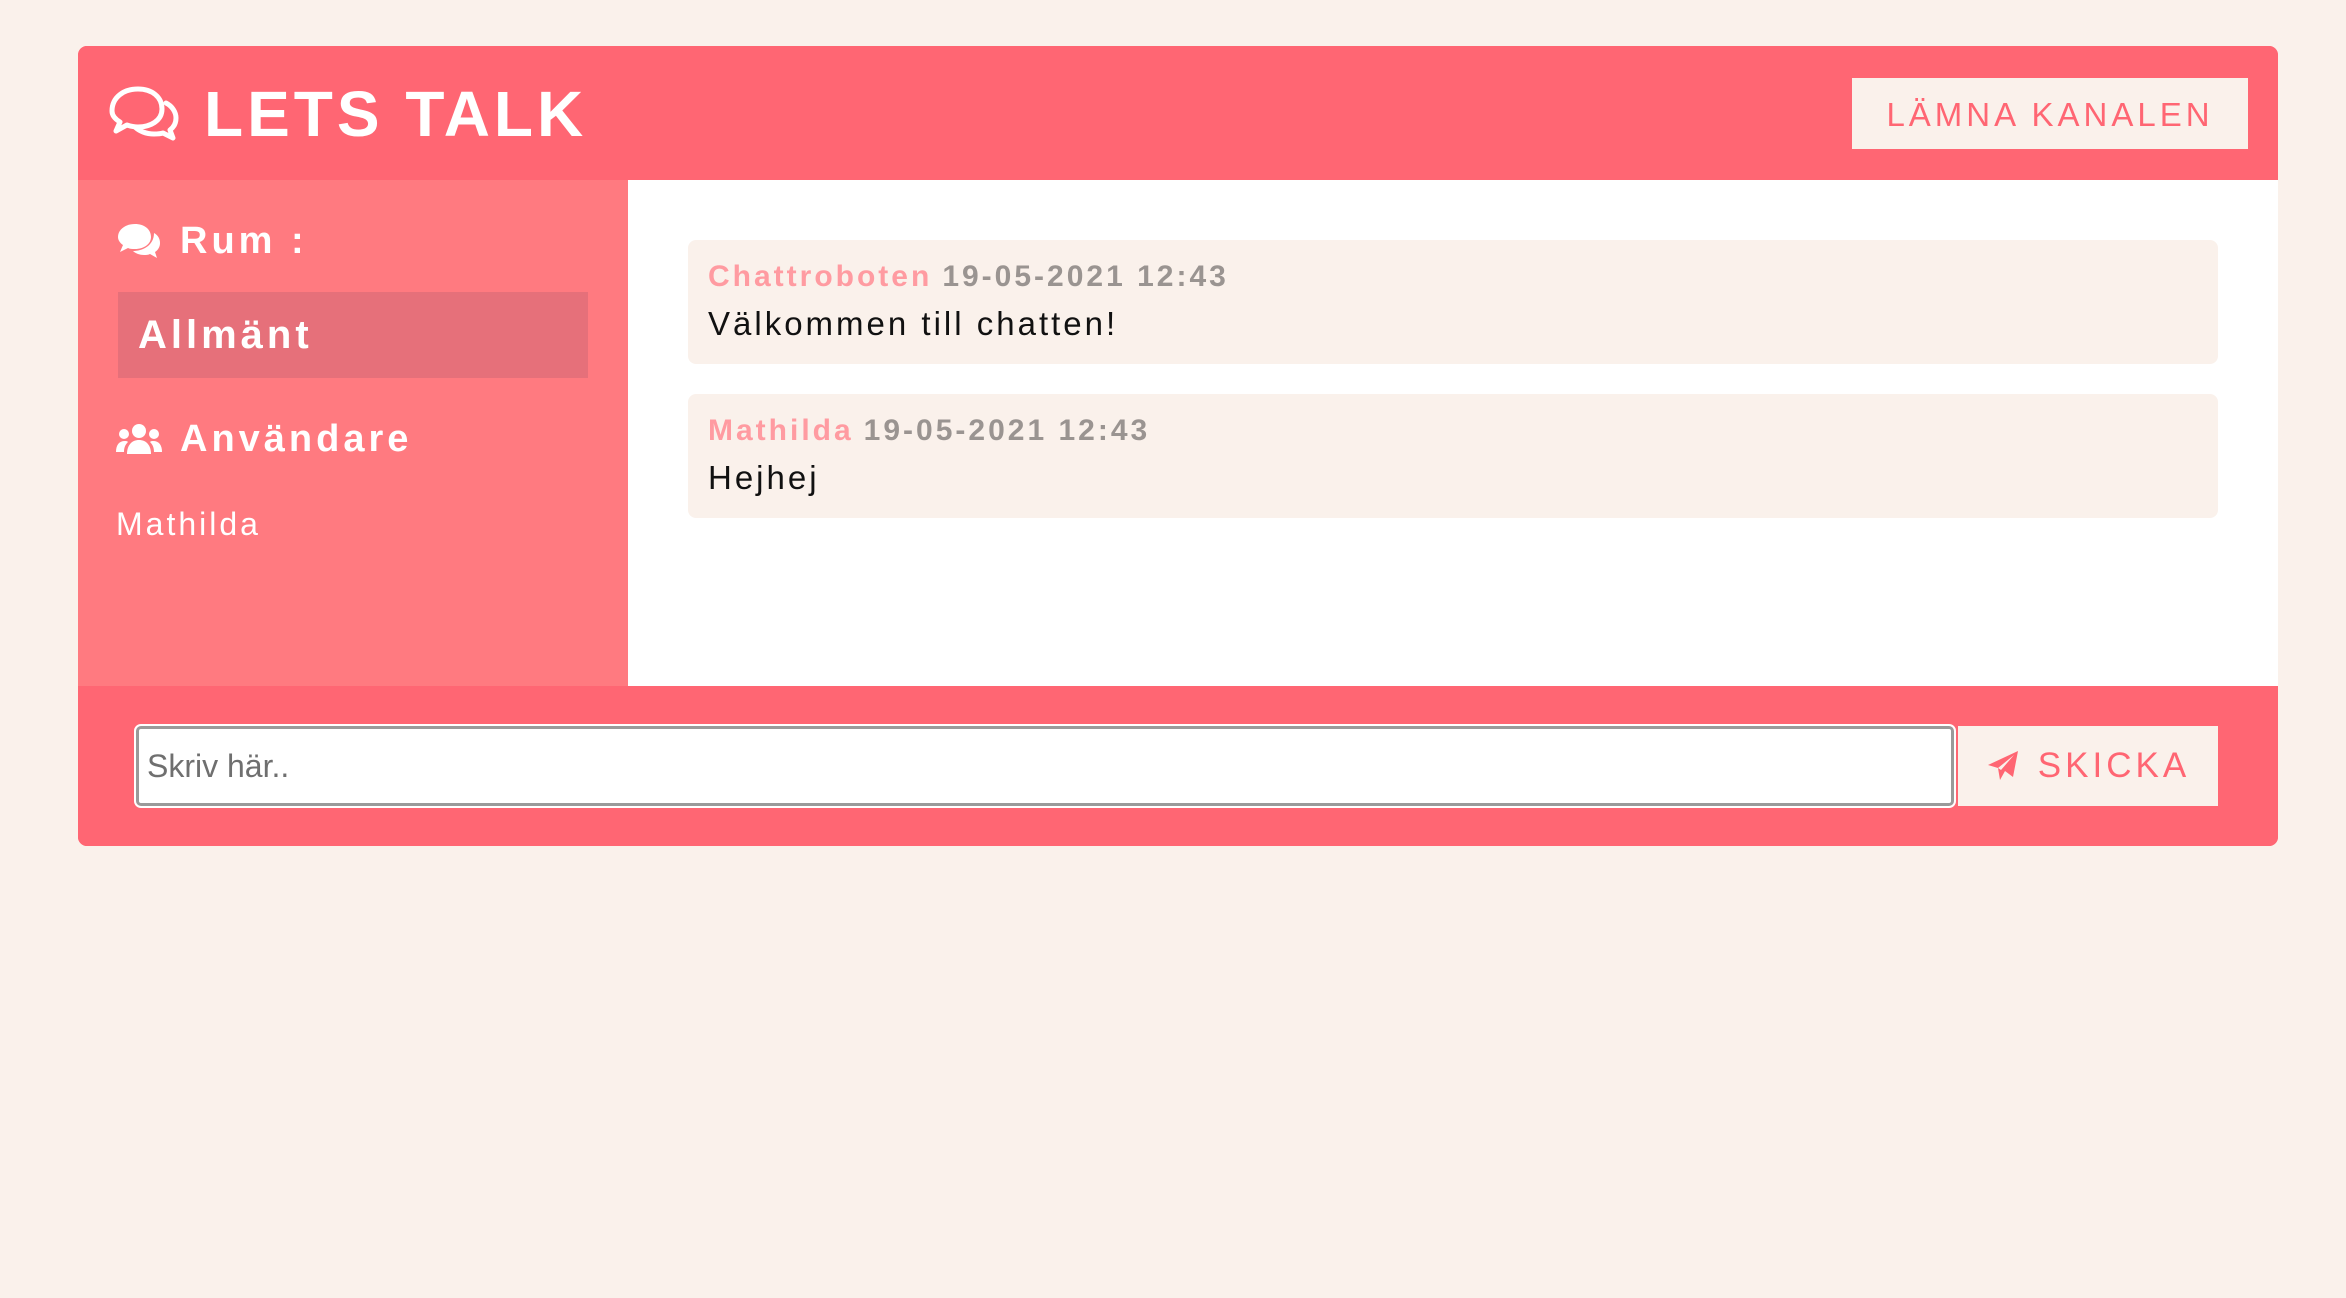  What do you see at coordinates (913, 323) in the screenshot?
I see `message-text: Välkommen till chatten!` at bounding box center [913, 323].